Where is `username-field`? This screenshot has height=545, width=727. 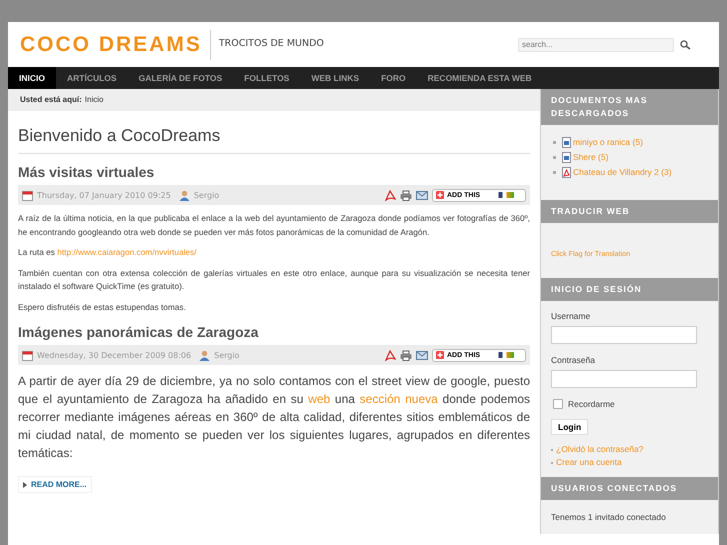 username-field is located at coordinates (624, 335).